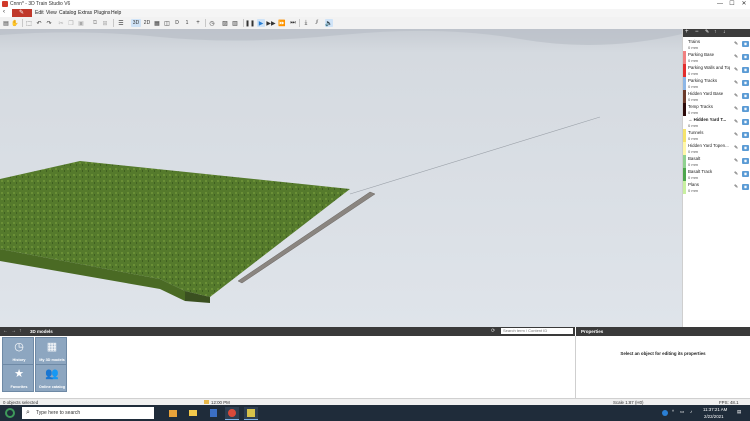  What do you see at coordinates (177, 23) in the screenshot?
I see `step-label: D` at bounding box center [177, 23].